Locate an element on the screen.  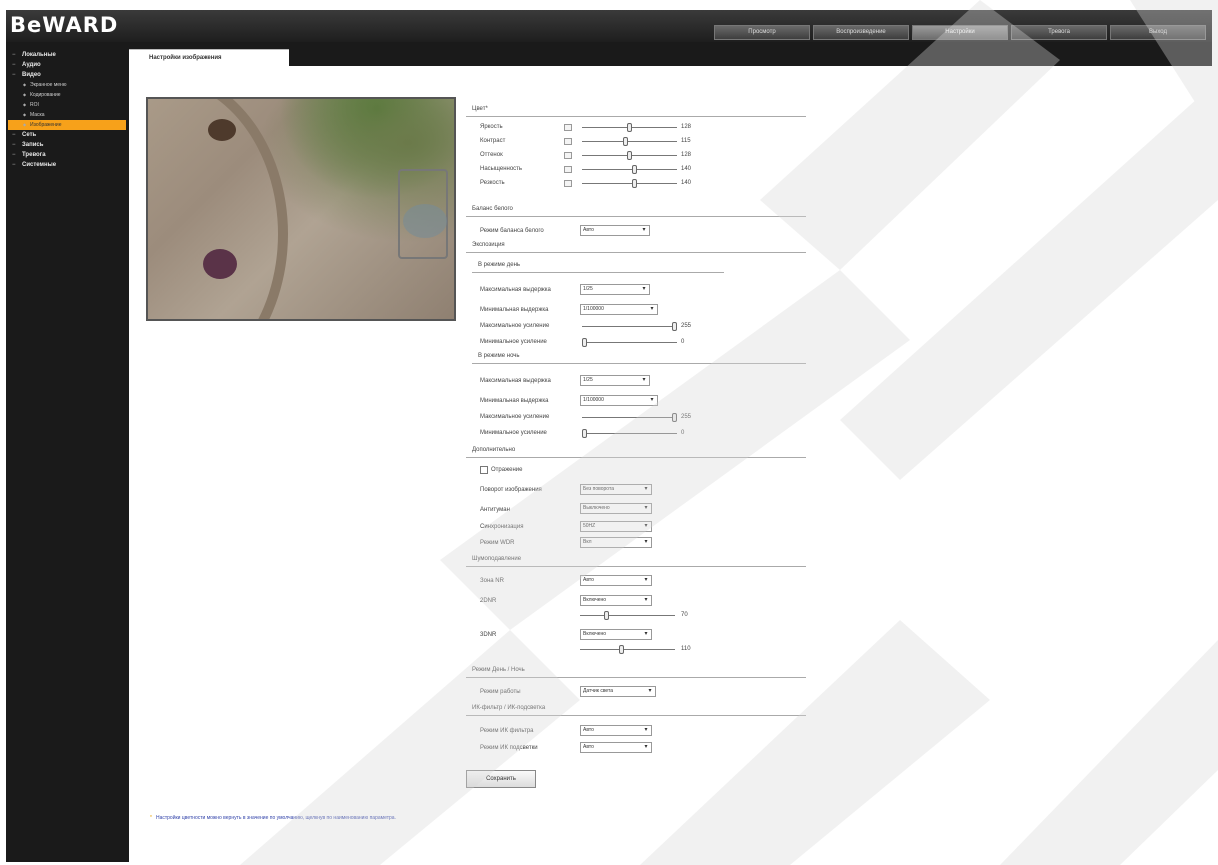
sidebar-item-video: Видео is located at coordinates (67, 75).